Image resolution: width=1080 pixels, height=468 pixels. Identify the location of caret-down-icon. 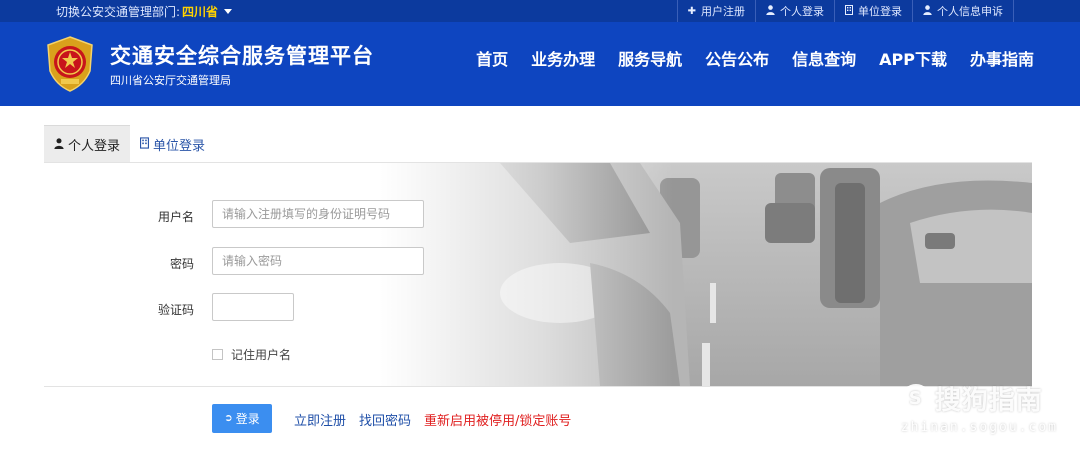
(228, 11).